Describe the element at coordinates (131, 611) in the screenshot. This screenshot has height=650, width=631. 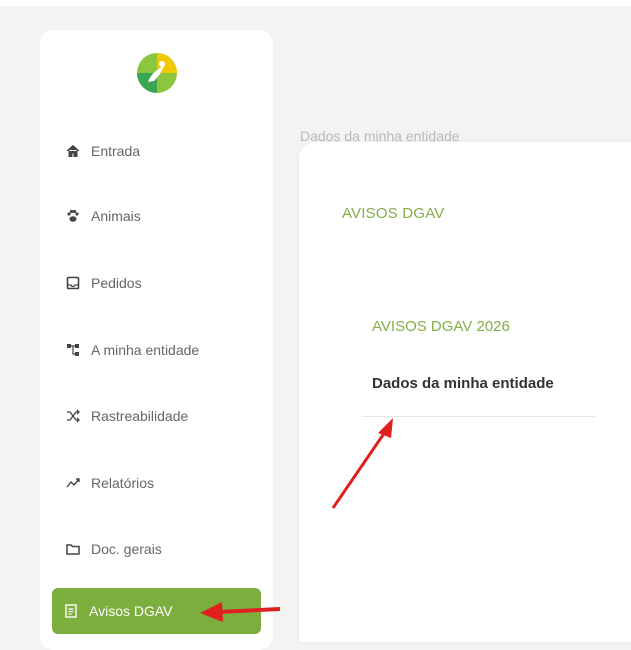
I see `sidebar-item-label: Avisos DGAV` at that location.